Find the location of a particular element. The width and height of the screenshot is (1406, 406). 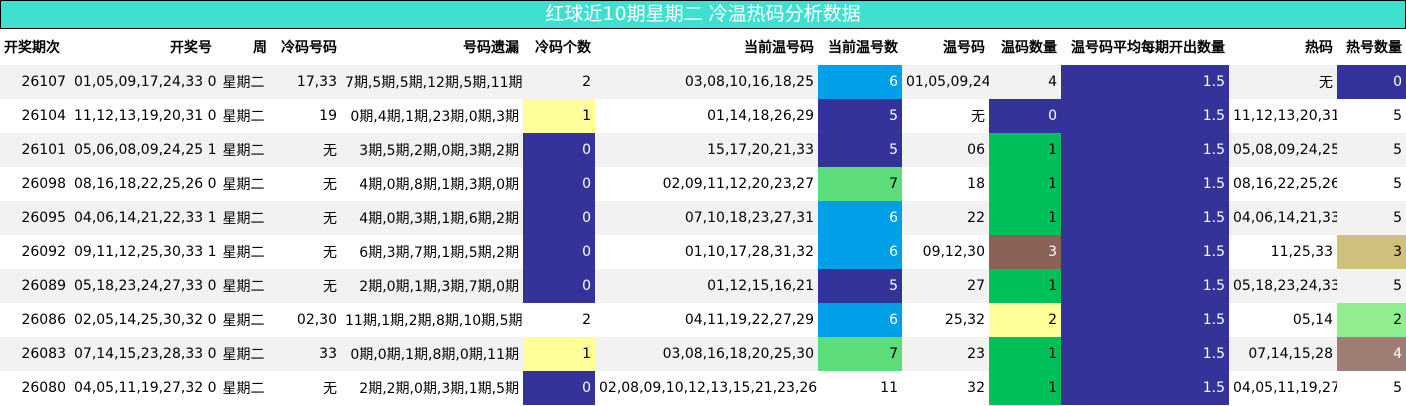

cell-warm: 27 is located at coordinates (945, 286).